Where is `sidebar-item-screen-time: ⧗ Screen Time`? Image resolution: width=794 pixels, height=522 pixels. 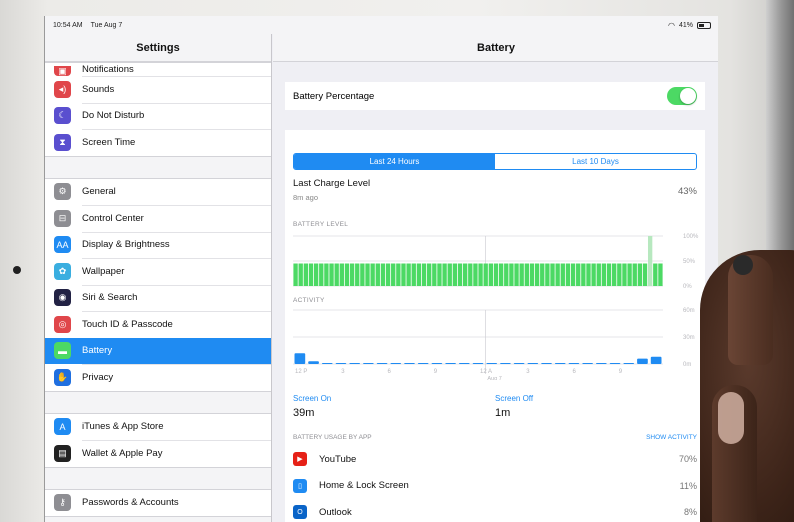 sidebar-item-screen-time: ⧗ Screen Time is located at coordinates (158, 142).